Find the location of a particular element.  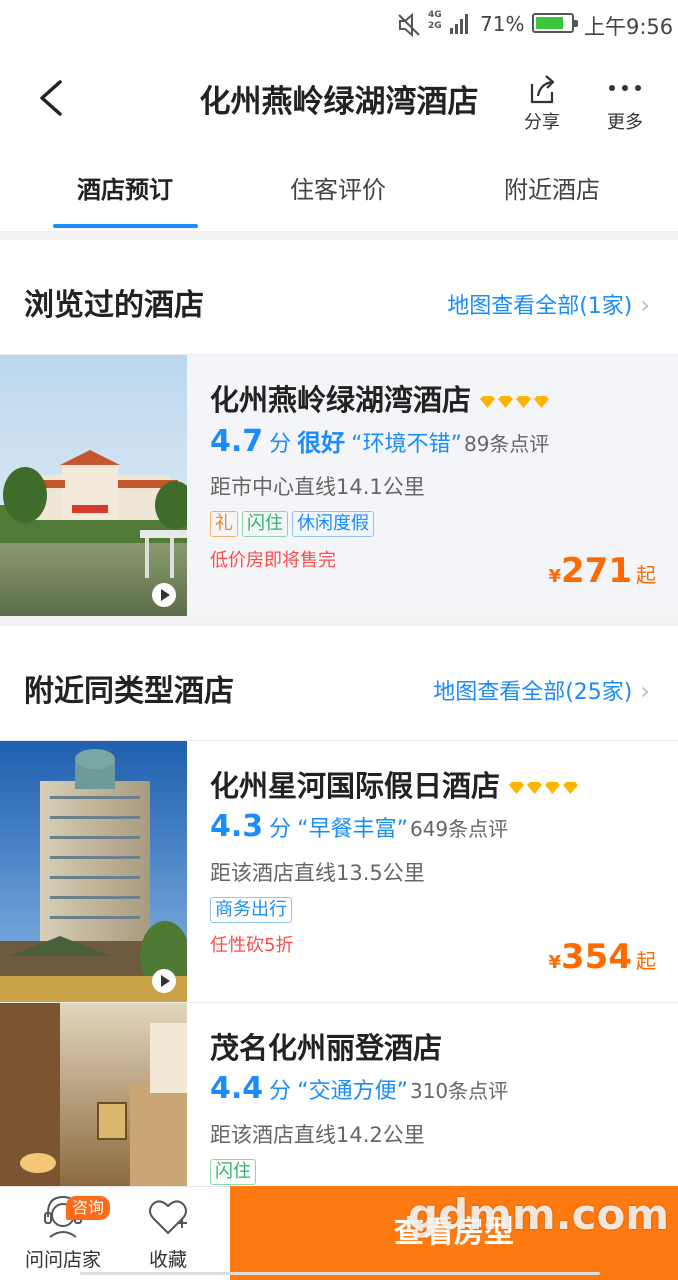

hotel-name: 茂名化州丽登酒店 is located at coordinates (326, 1046).